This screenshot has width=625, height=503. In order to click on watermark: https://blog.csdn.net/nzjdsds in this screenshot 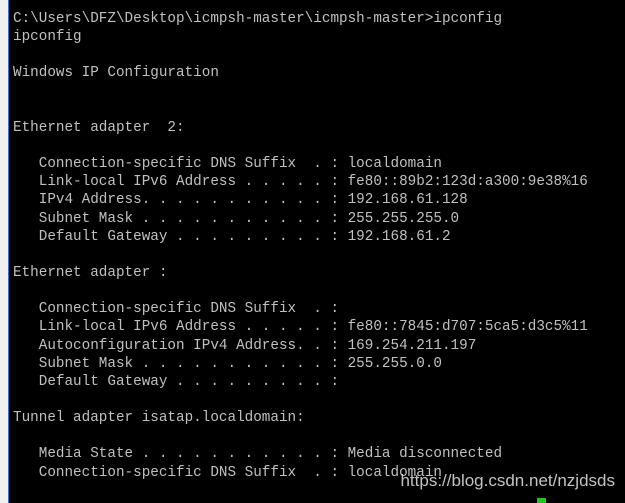, I will do `click(507, 480)`.